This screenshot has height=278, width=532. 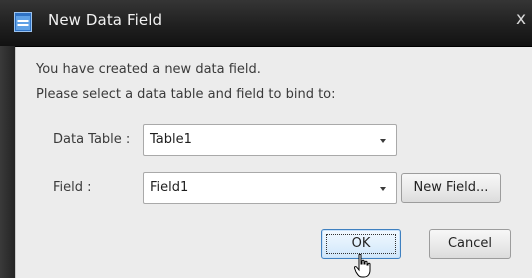 What do you see at coordinates (92, 139) in the screenshot?
I see `data-table-label: Data Table :` at bounding box center [92, 139].